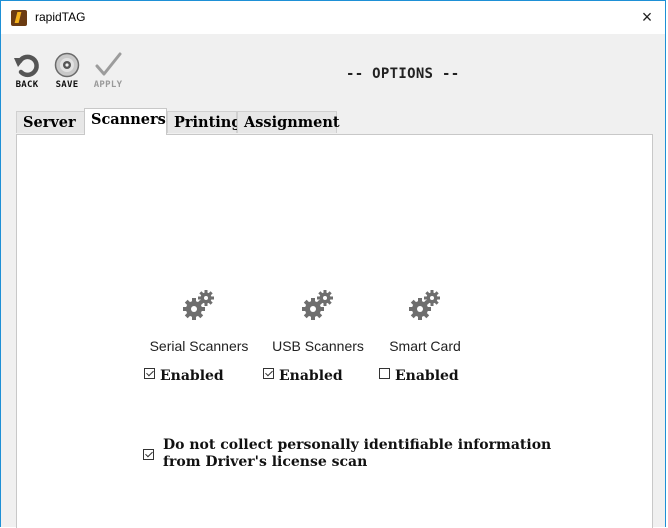 The height and width of the screenshot is (528, 668). I want to click on tab-printing: Printing, so click(204, 122).